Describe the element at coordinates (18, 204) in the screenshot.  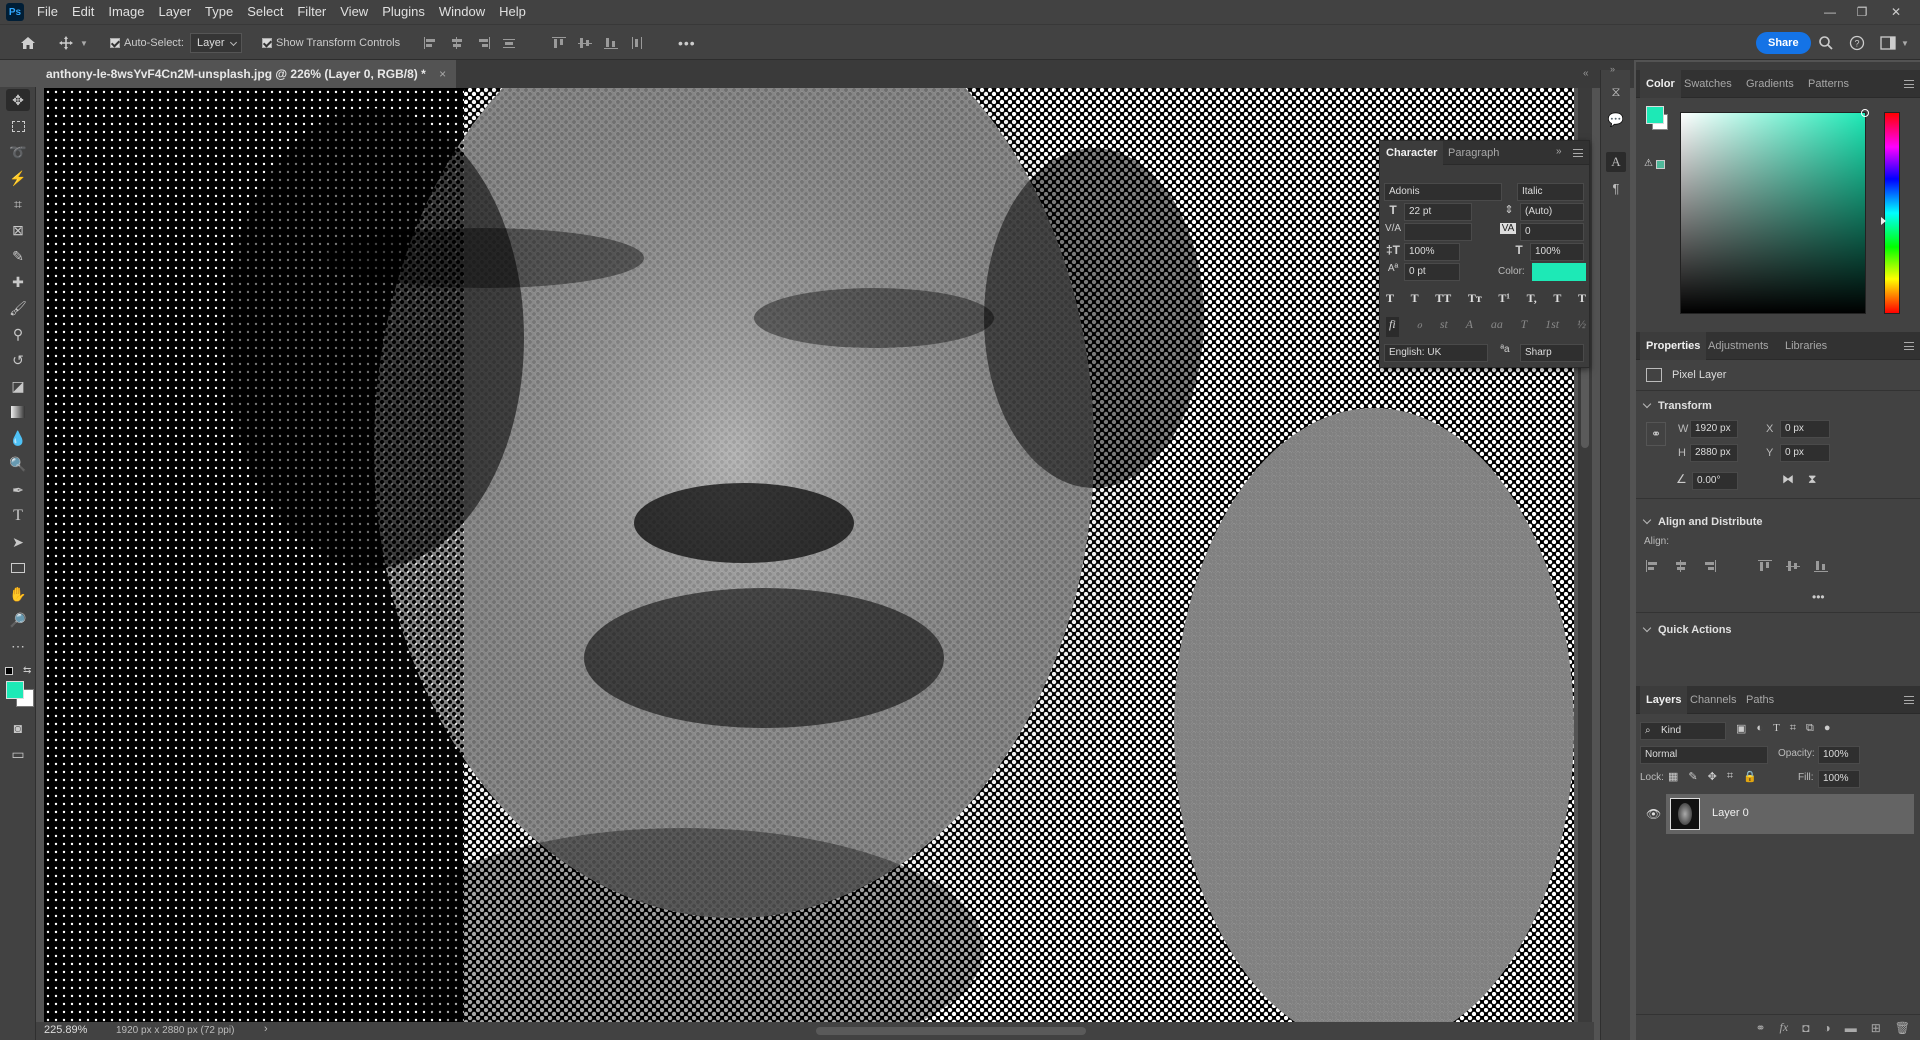
I see `crop-tool-icon: ⌗` at that location.